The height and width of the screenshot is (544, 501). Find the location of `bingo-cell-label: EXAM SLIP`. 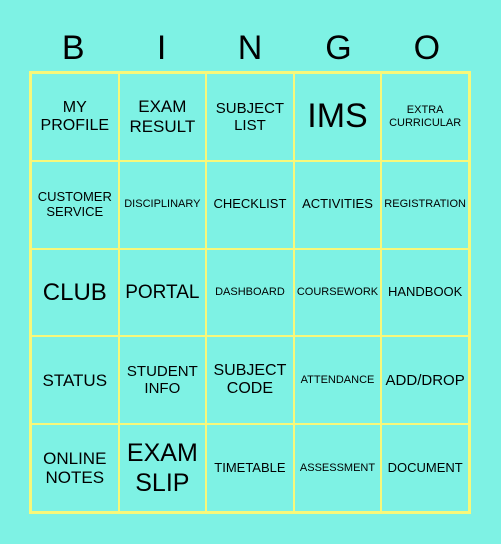

bingo-cell-label: EXAM SLIP is located at coordinates (162, 468).